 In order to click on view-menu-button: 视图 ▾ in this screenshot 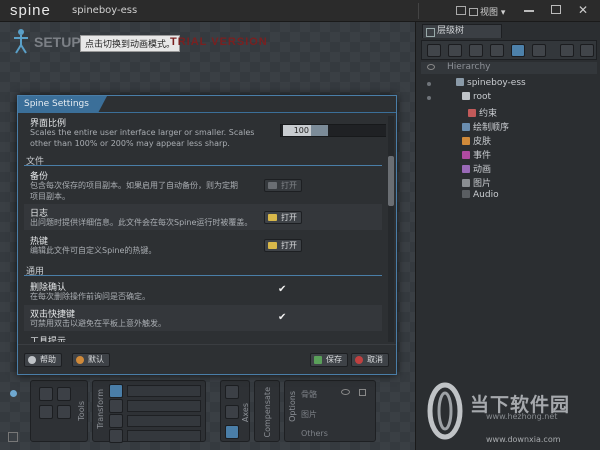, I will do `click(487, 11)`.